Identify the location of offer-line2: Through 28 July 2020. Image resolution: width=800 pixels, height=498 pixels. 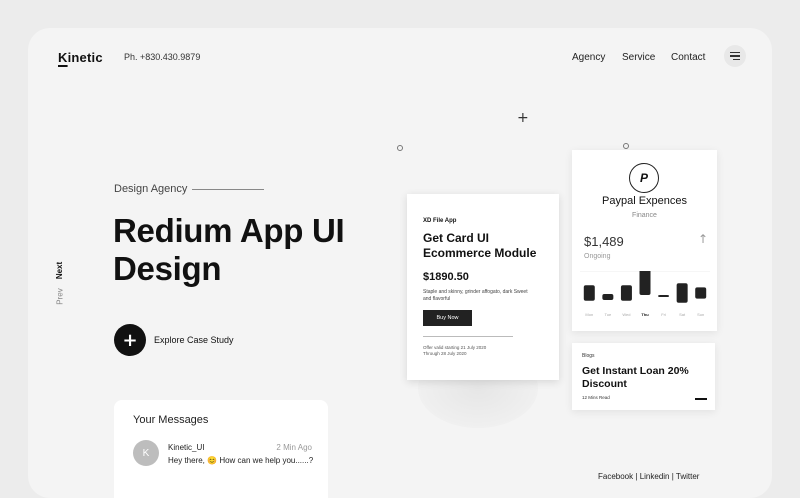
(445, 353).